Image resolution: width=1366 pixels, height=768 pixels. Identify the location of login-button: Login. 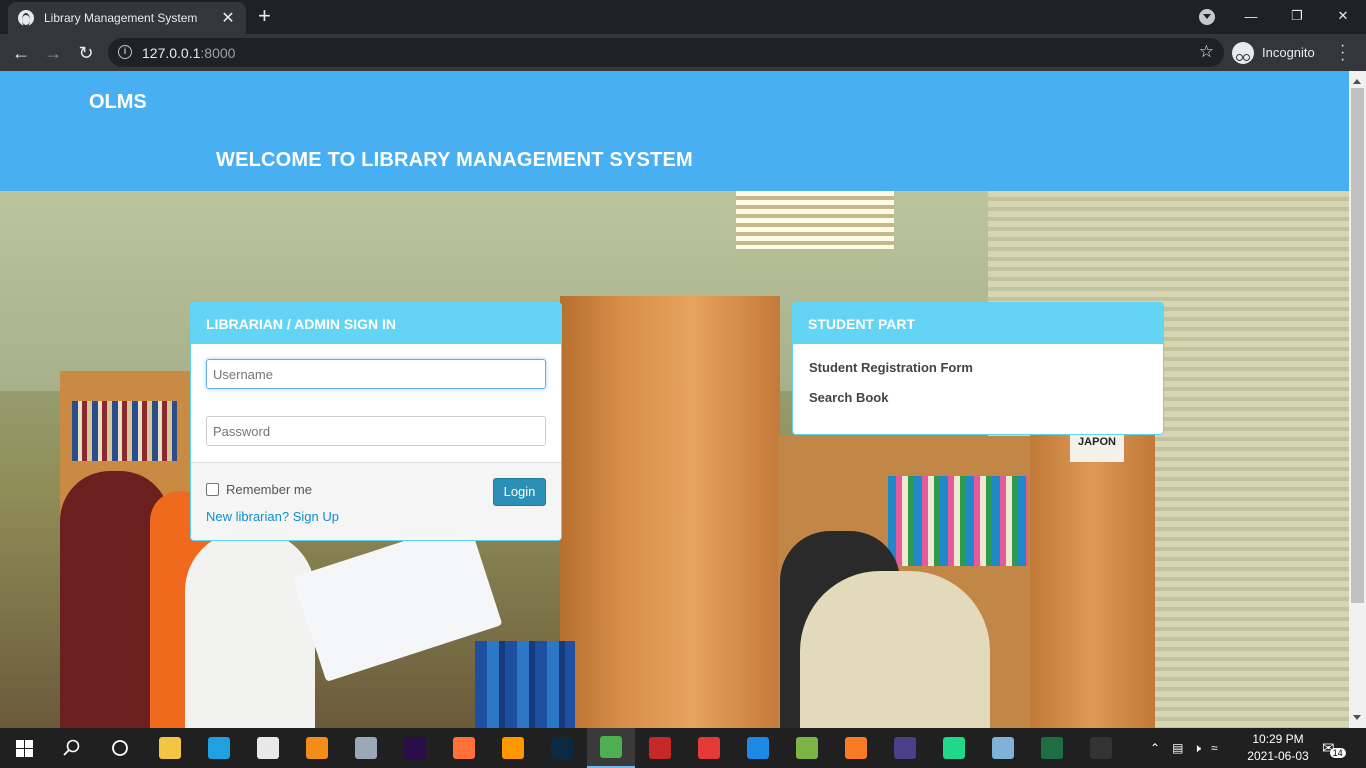
(519, 492).